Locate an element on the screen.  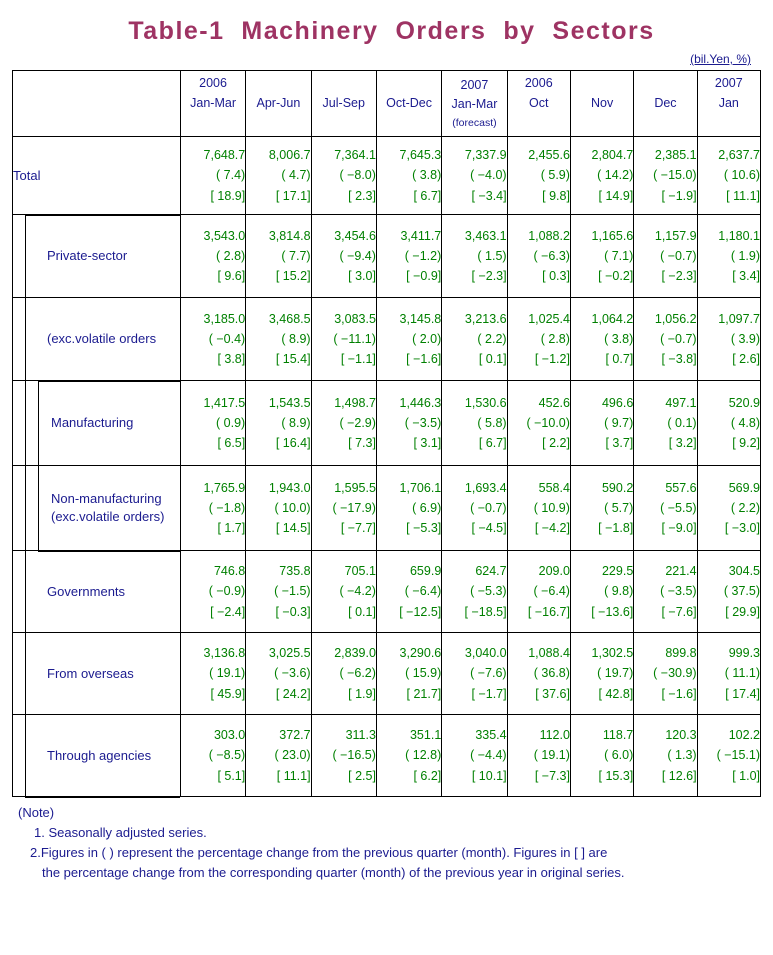
cell-value: 558.4 is located at coordinates (554, 487).